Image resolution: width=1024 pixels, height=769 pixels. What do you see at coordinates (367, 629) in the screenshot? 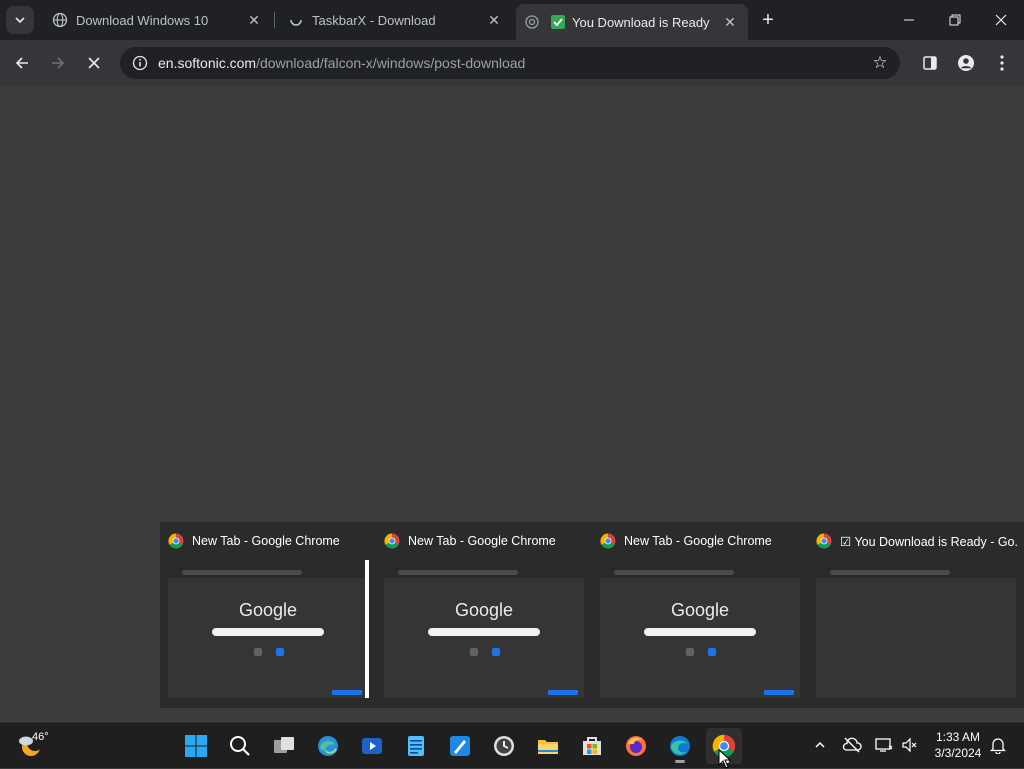
I see `selection-indicator` at bounding box center [367, 629].